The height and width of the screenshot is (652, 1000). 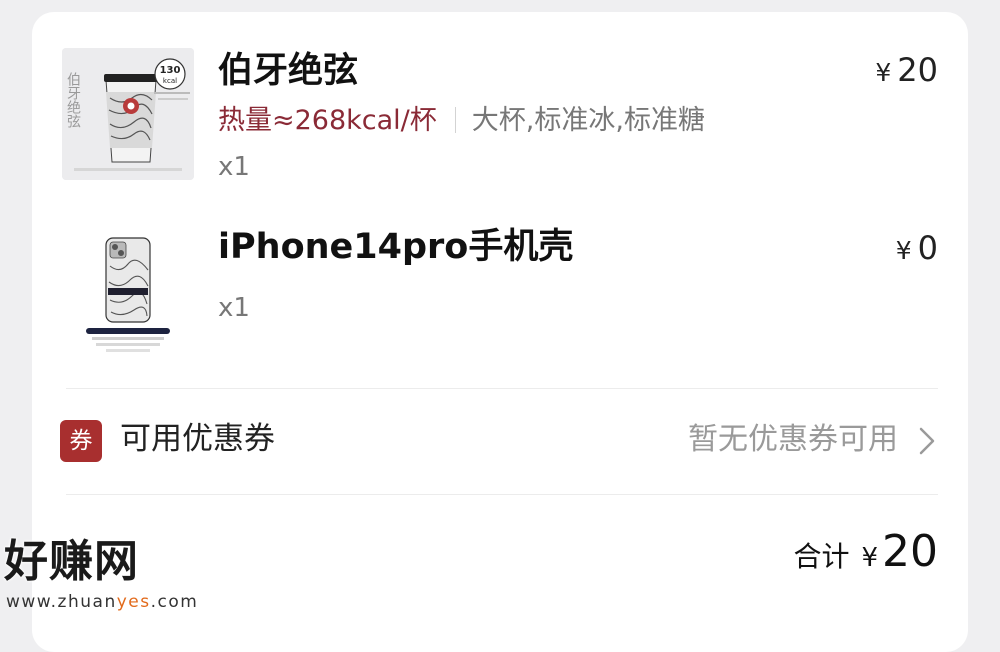 What do you see at coordinates (461, 120) in the screenshot?
I see `product-meta: 热量≈268kcal/杯 大杯,标准冰,标准糖` at bounding box center [461, 120].